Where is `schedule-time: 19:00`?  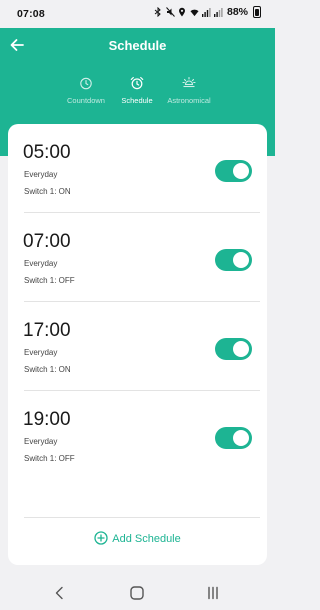
schedule-time: 19:00 is located at coordinates (47, 419).